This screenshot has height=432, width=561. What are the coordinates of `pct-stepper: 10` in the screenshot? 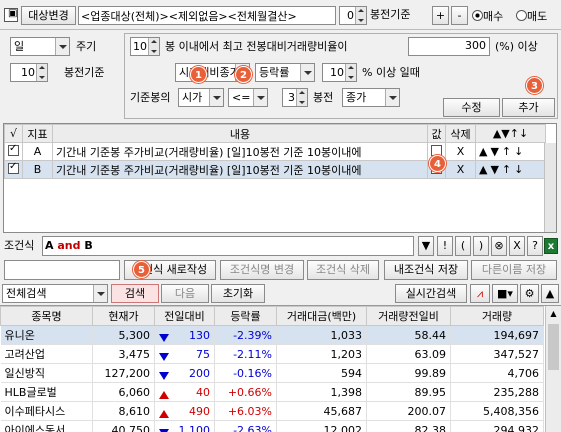 It's located at (339, 72).